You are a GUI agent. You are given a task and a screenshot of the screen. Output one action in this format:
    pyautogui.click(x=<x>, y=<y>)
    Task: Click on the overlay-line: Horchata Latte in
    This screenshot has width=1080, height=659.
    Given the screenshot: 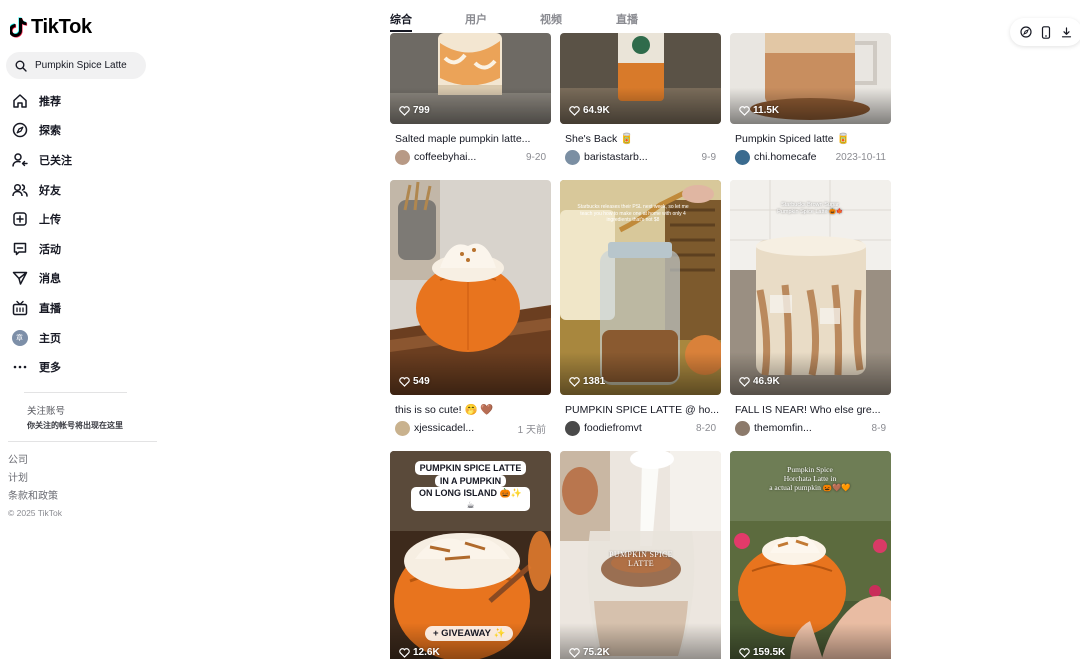 What is the action you would take?
    pyautogui.click(x=810, y=478)
    